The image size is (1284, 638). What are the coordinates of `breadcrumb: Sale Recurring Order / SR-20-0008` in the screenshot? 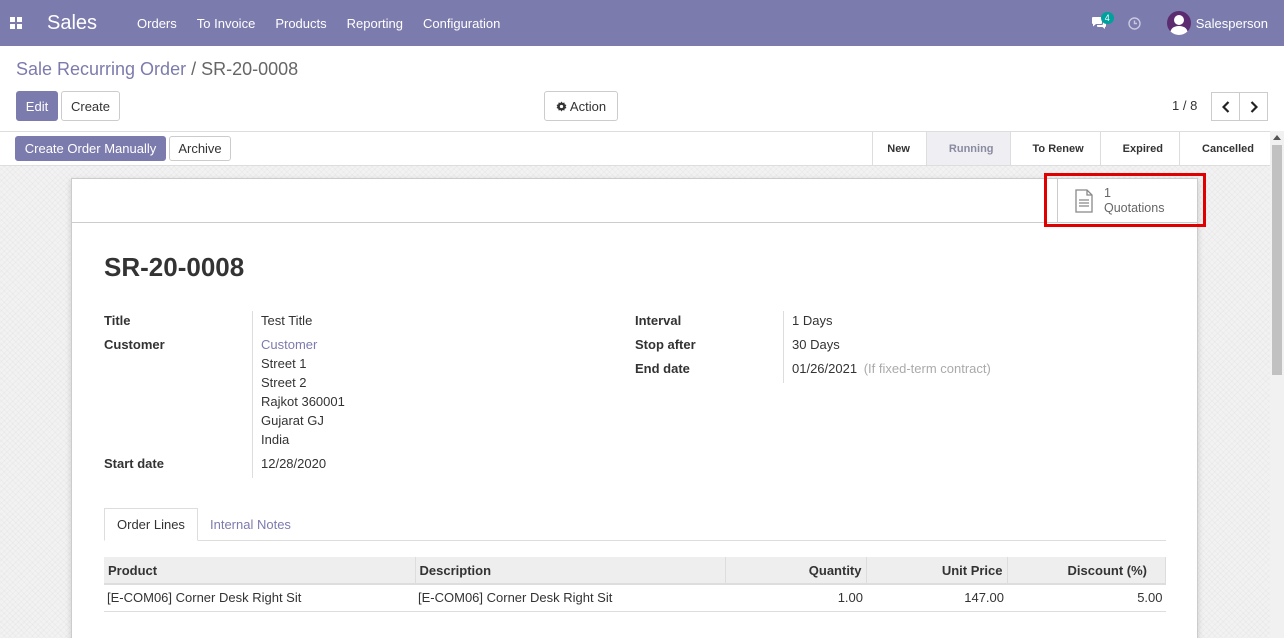 It's located at (157, 69).